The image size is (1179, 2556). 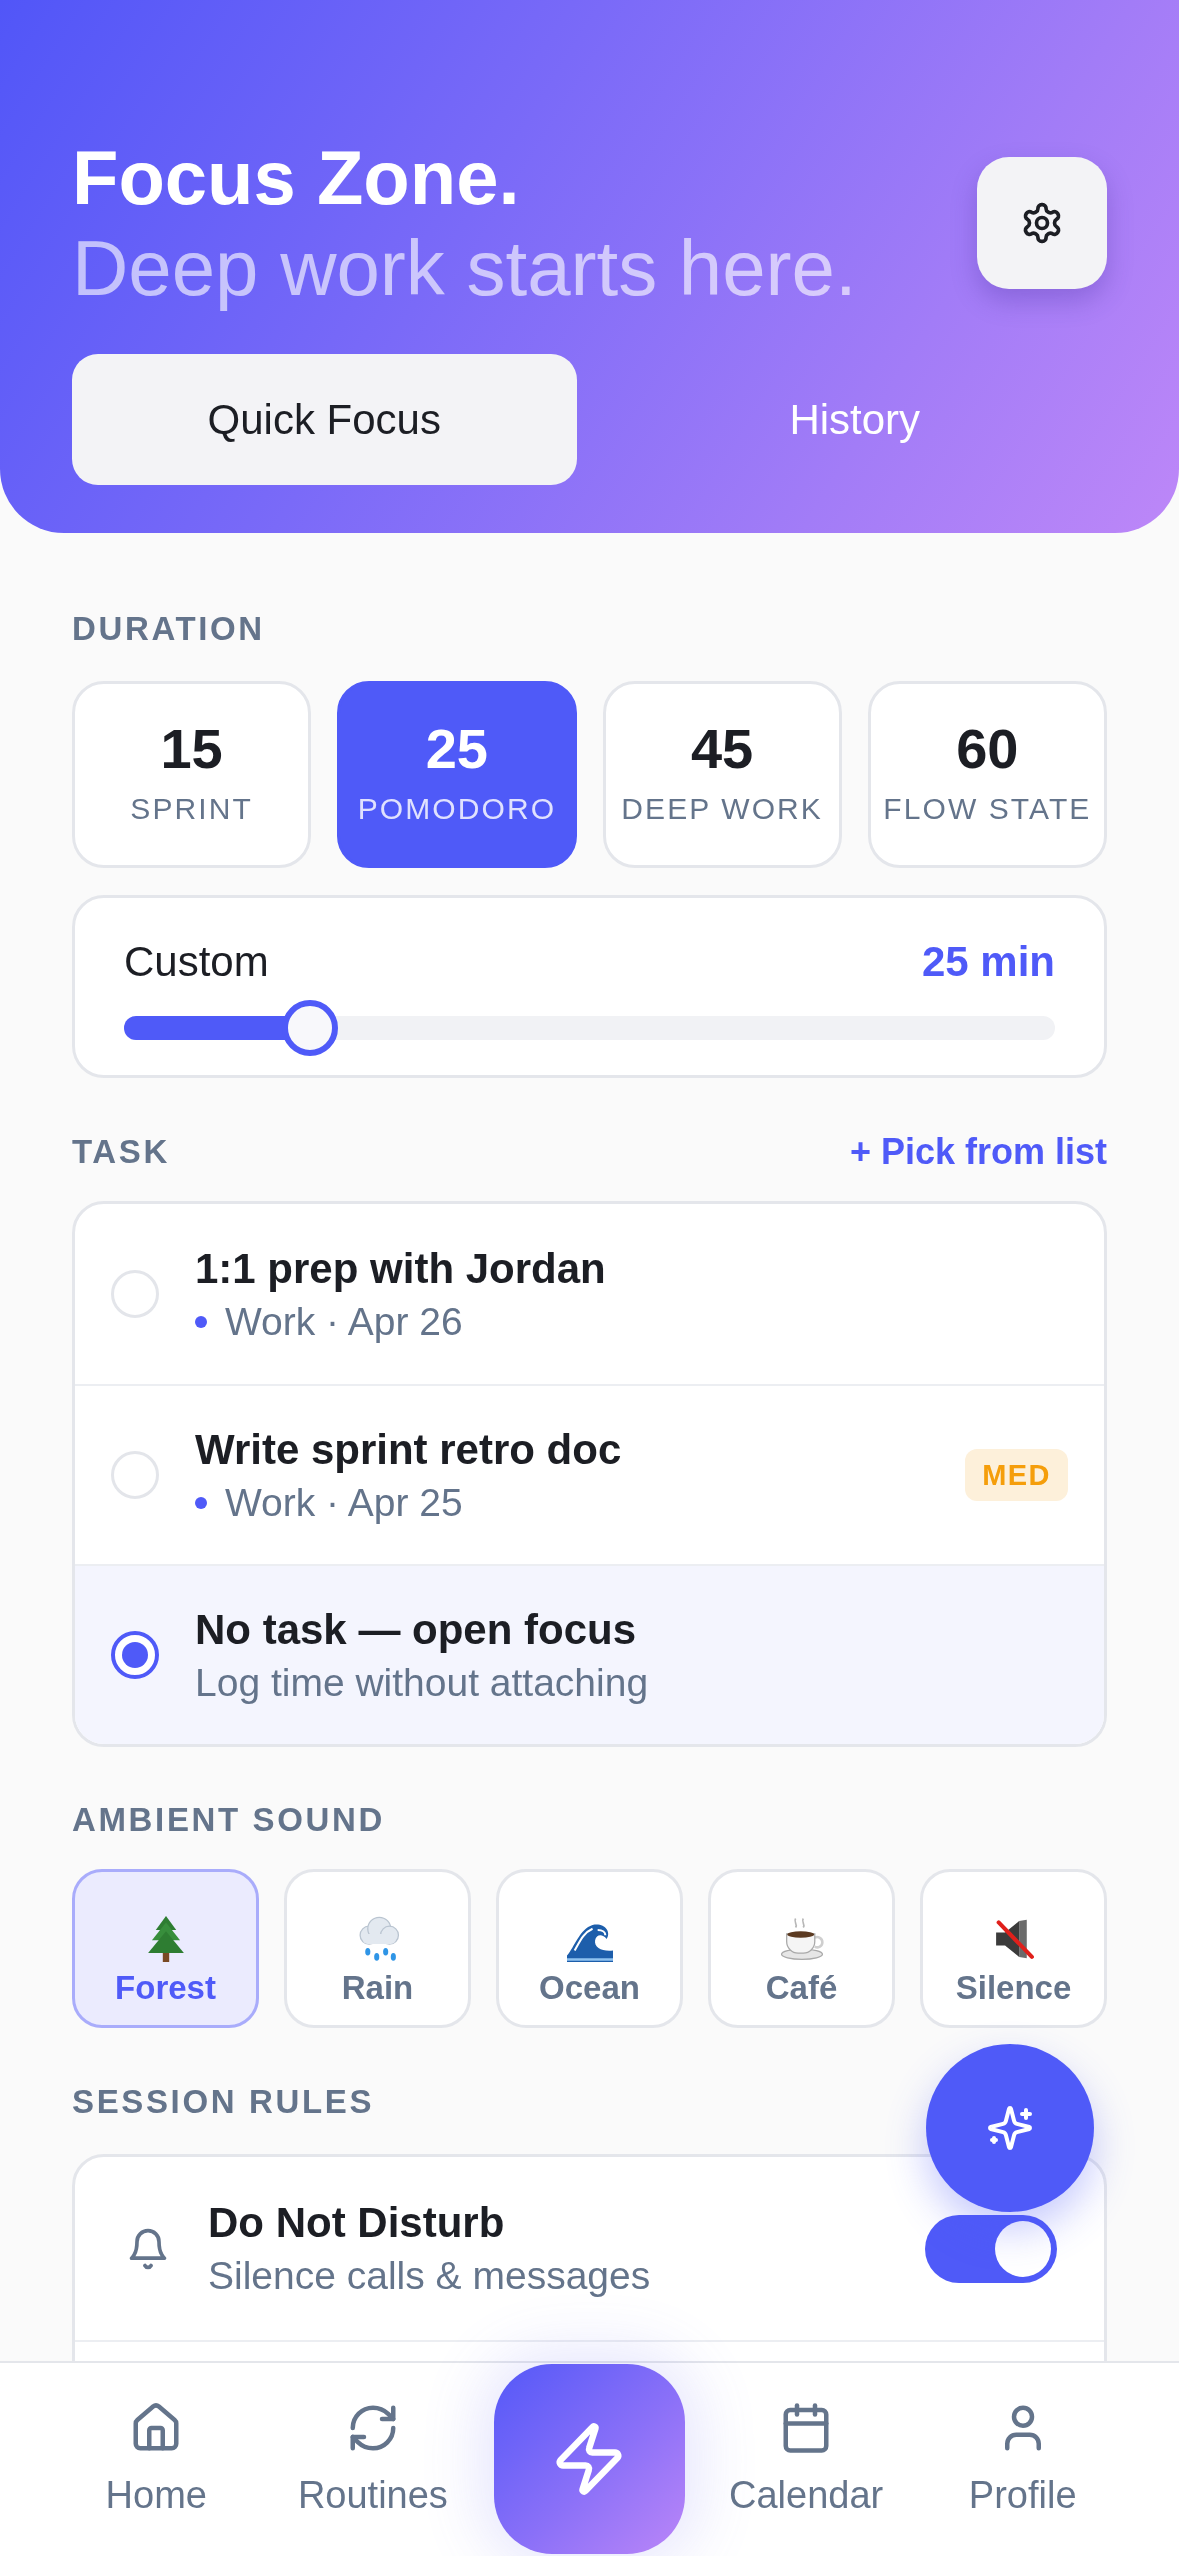 What do you see at coordinates (296, 178) in the screenshot?
I see `app-title: Focus Zone.` at bounding box center [296, 178].